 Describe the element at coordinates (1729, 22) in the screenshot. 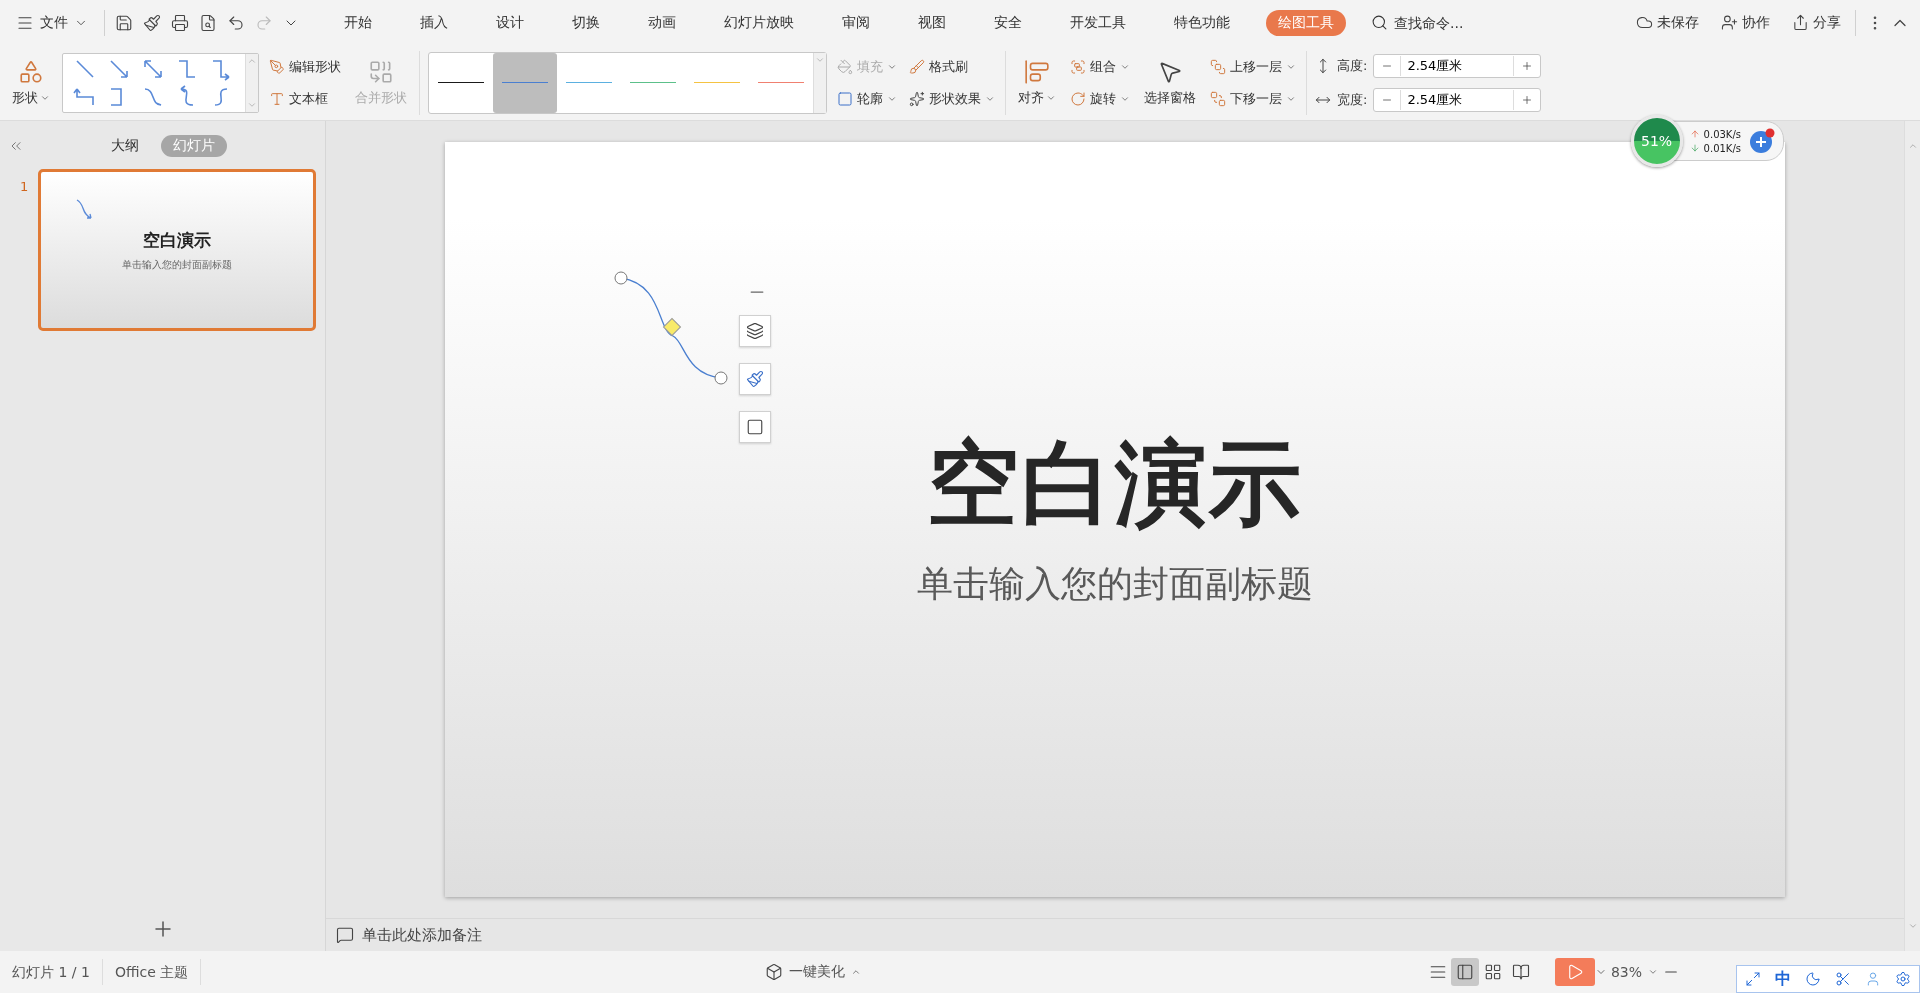

I see `user-plus-icon` at that location.